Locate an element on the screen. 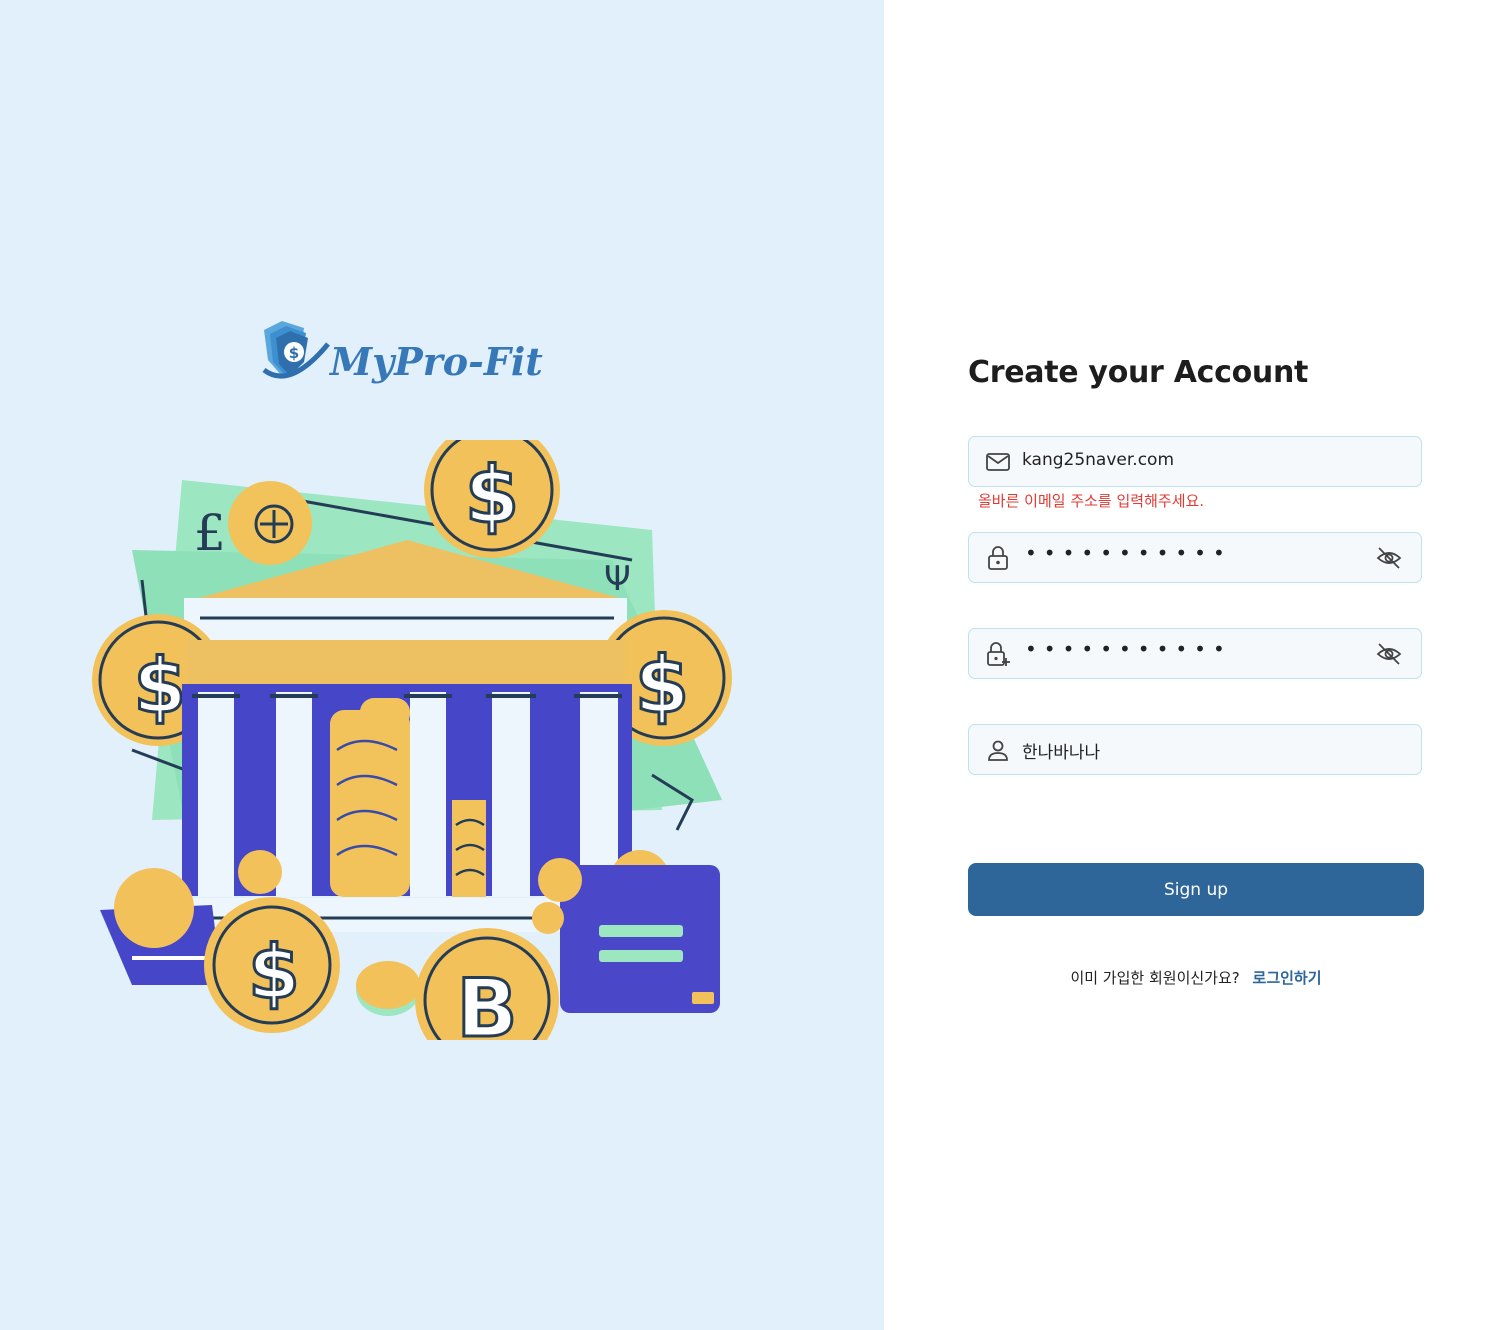  brand-logo: $ MyPro-Fit is located at coordinates (402, 352).